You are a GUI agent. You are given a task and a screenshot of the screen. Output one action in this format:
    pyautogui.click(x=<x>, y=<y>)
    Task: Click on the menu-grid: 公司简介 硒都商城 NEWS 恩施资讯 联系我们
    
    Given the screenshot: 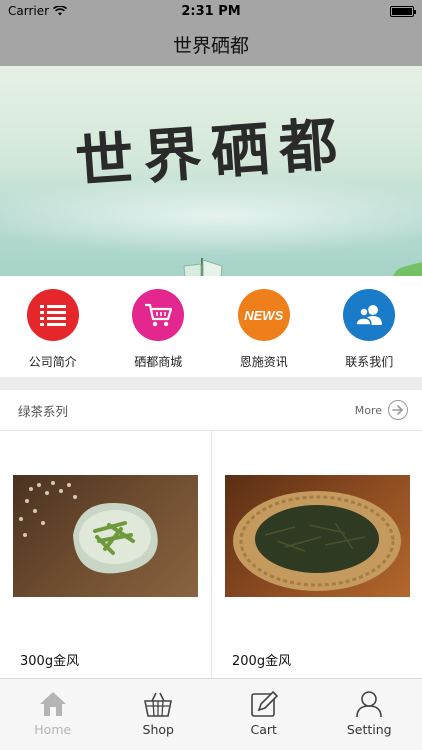 What is the action you would take?
    pyautogui.click(x=211, y=326)
    